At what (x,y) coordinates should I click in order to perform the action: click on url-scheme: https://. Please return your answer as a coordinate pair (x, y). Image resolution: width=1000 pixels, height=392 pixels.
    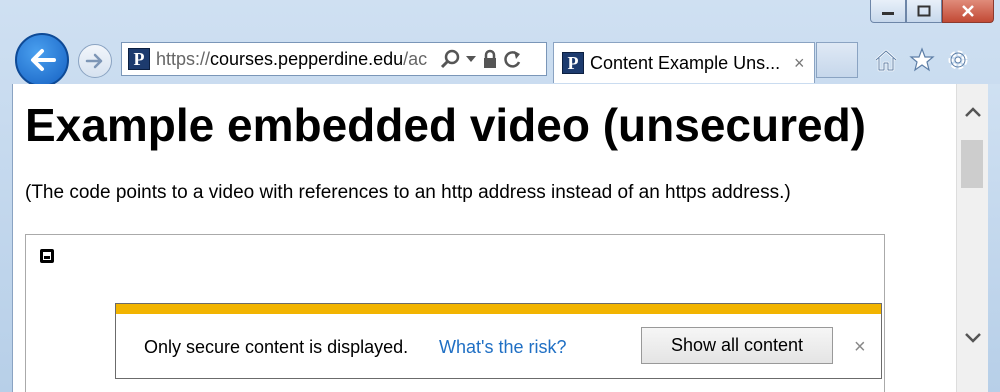
    Looking at the image, I should click on (183, 58).